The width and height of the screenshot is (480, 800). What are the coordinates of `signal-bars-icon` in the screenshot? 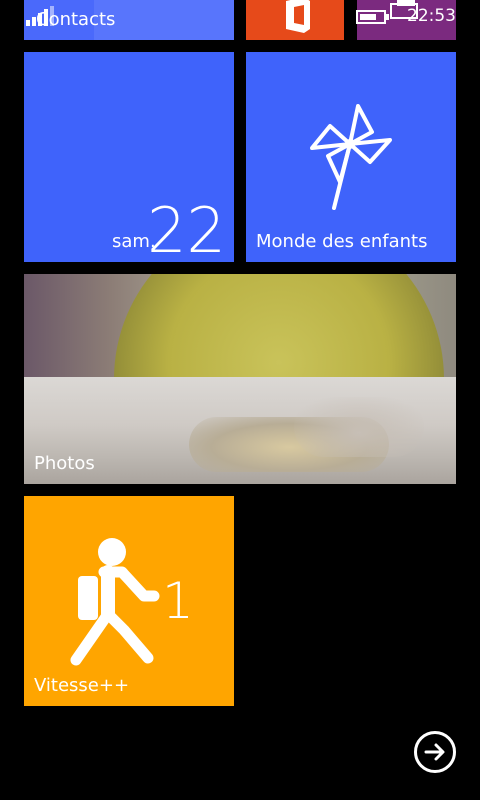 It's located at (40, 16).